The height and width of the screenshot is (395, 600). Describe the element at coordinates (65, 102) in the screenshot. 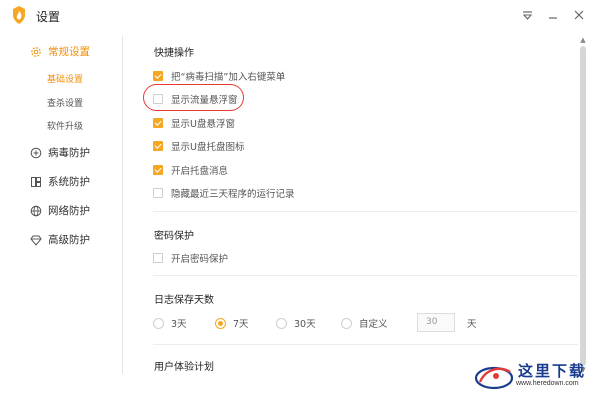

I see `sidebar-subitem-scan: 查杀设置` at that location.